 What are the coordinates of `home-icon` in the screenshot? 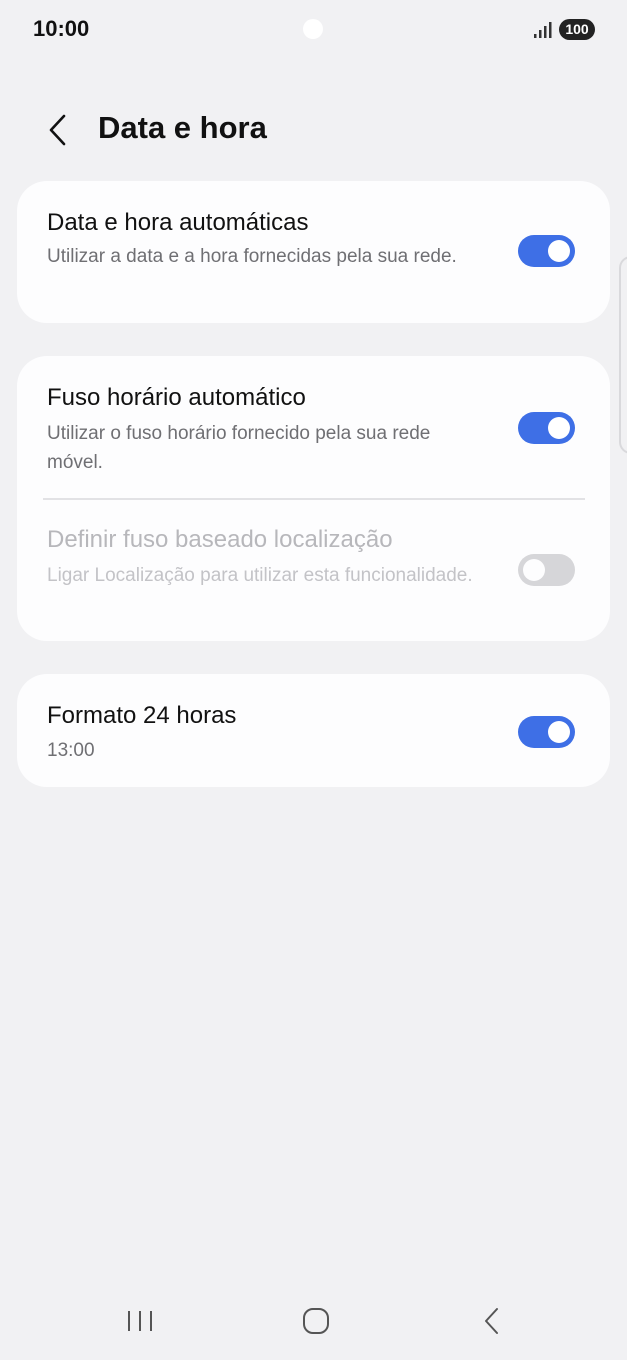 It's located at (316, 1321).